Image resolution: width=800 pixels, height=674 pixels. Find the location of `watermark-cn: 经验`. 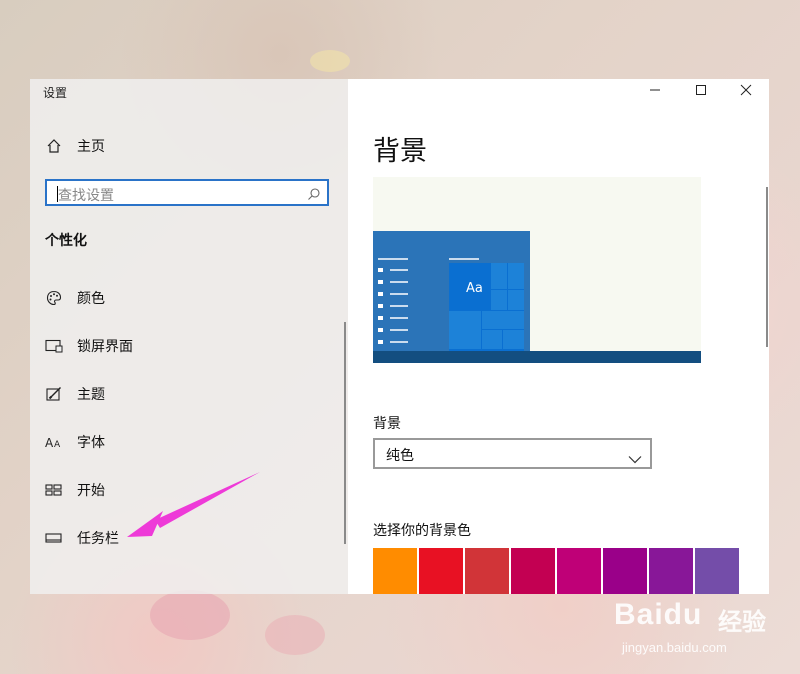

watermark-cn: 经验 is located at coordinates (742, 622).